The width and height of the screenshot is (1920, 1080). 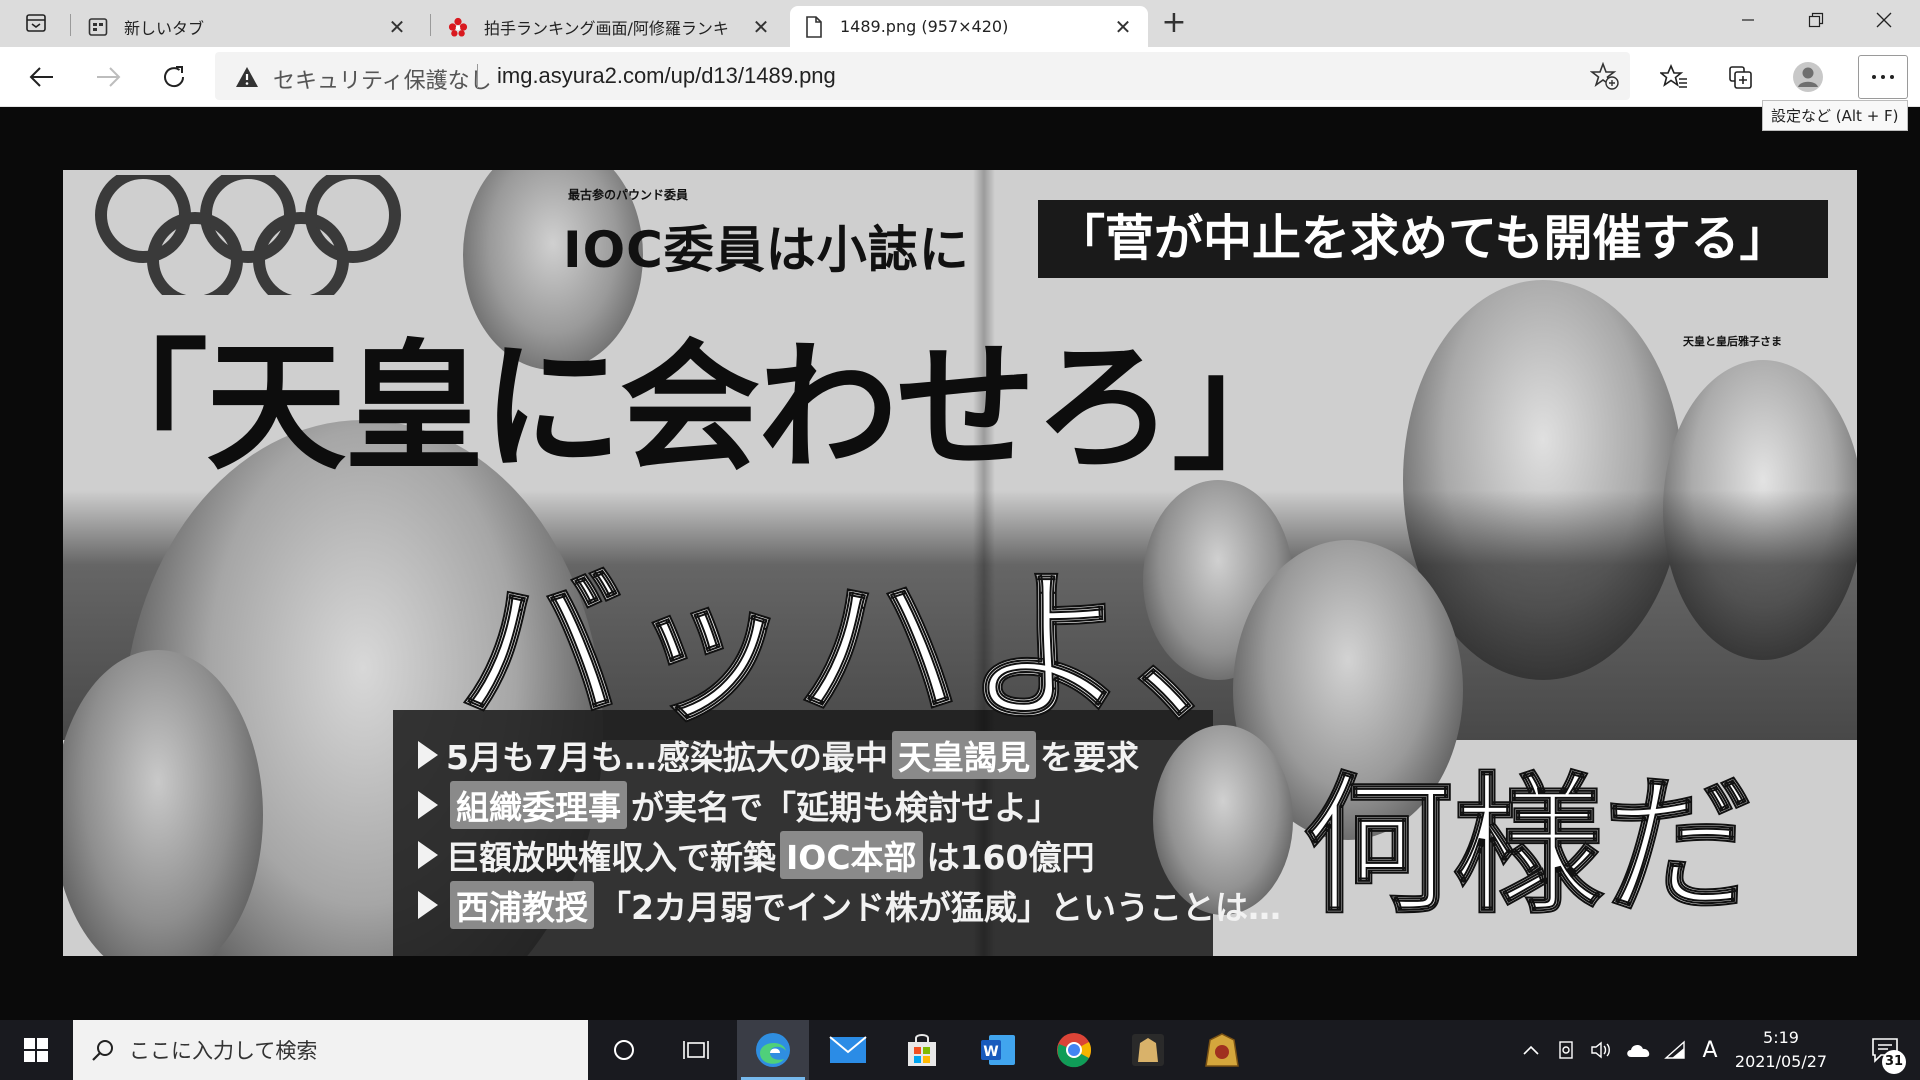 I want to click on favorites-button, so click(x=1674, y=77).